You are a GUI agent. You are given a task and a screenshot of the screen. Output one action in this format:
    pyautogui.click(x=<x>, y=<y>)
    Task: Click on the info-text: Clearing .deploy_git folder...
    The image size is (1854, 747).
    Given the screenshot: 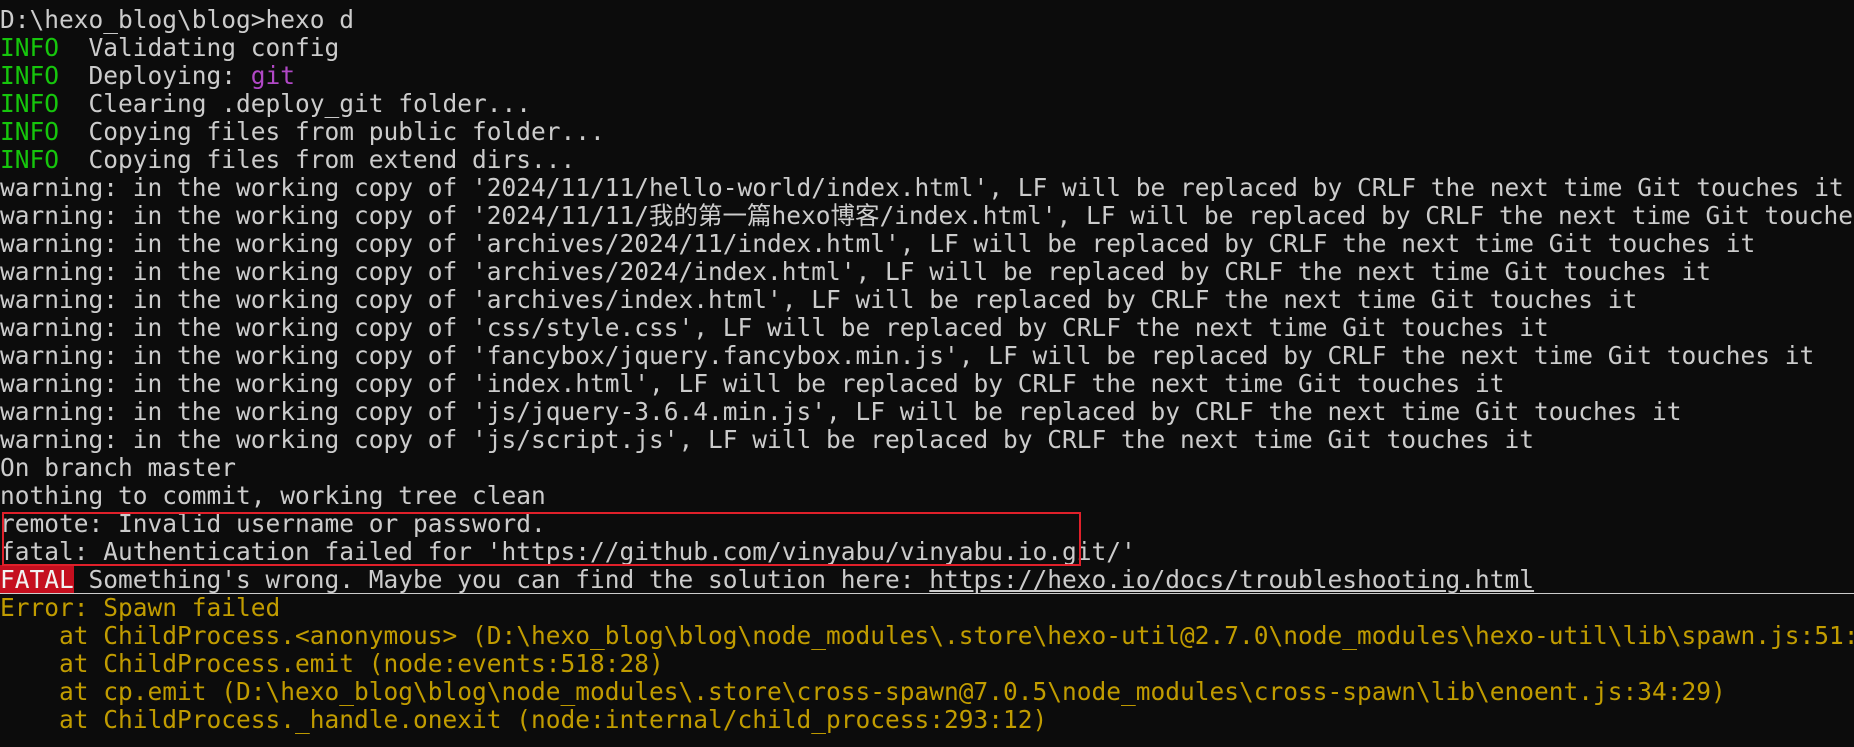 What is the action you would take?
    pyautogui.click(x=295, y=103)
    